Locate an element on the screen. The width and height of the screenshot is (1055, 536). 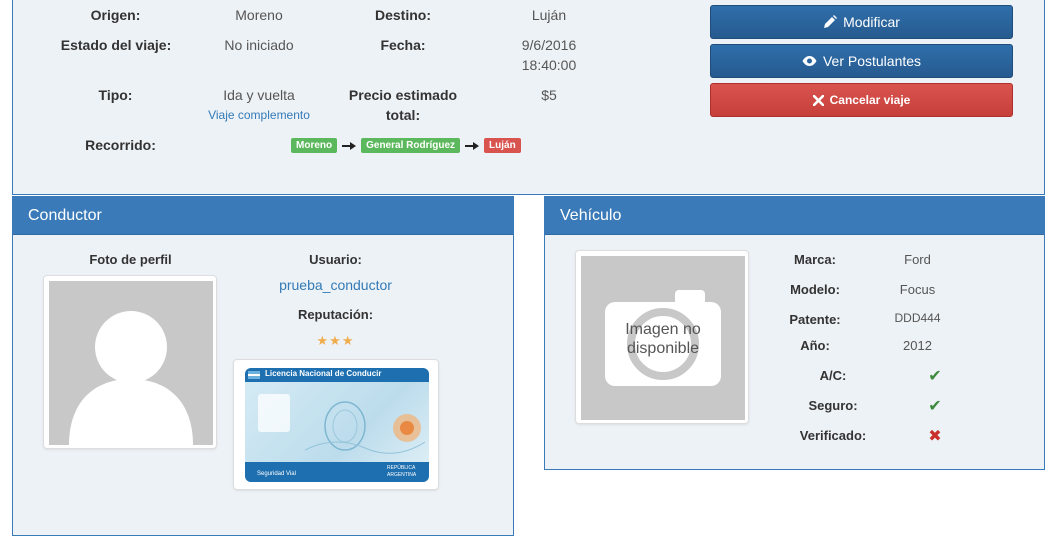
cancelar-viaje-button: Cancelar viaje is located at coordinates (861, 100).